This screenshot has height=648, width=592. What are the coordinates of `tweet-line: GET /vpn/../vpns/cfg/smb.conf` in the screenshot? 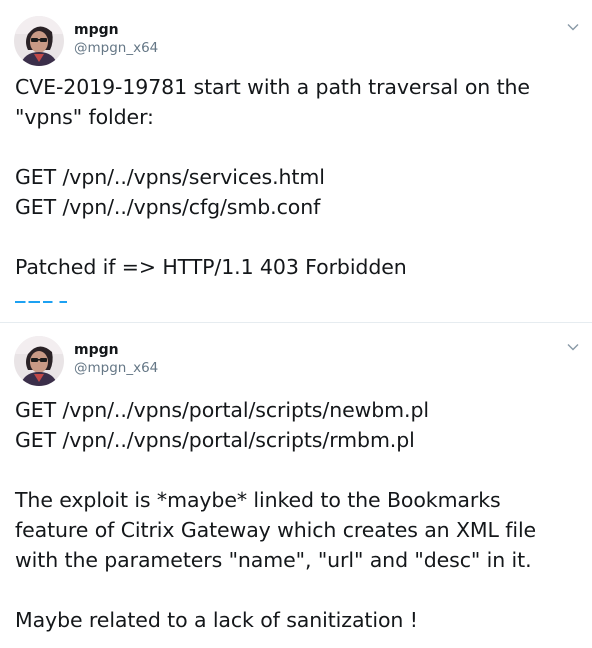 It's located at (168, 207).